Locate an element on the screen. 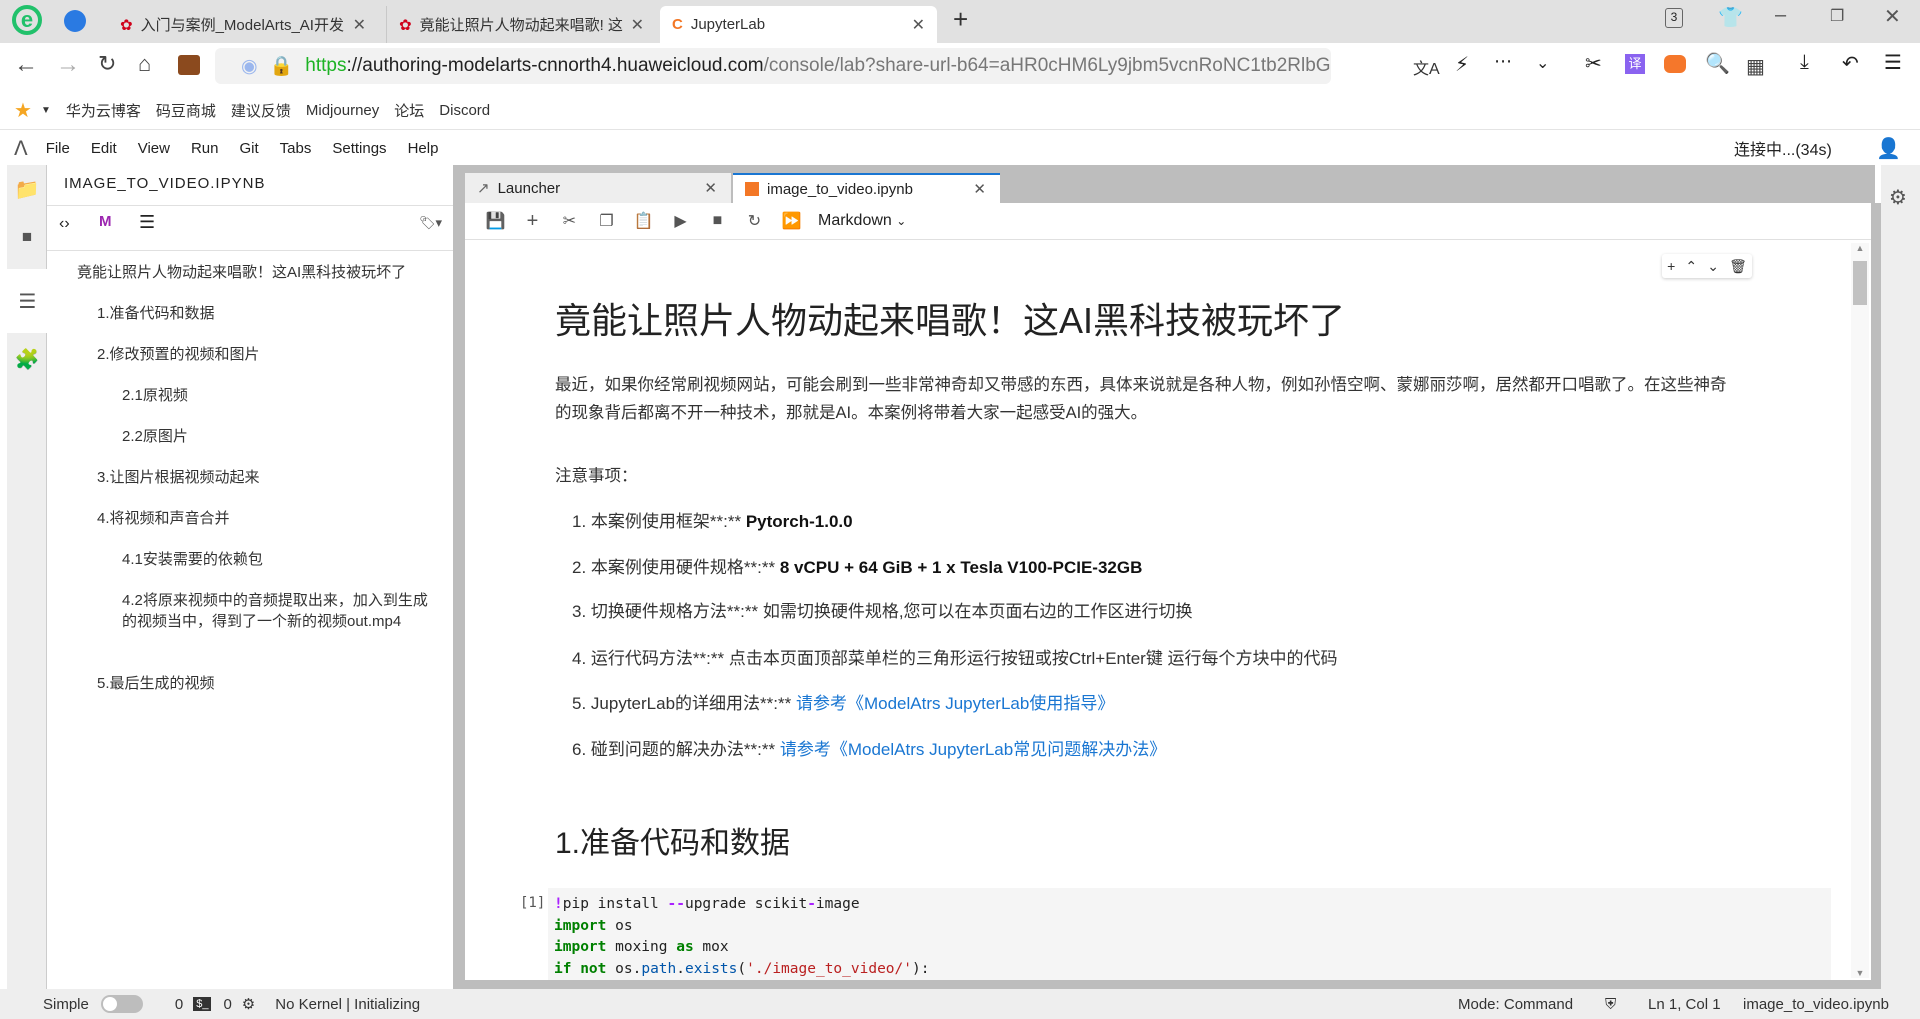  jupyter-icon: C is located at coordinates (677, 24).